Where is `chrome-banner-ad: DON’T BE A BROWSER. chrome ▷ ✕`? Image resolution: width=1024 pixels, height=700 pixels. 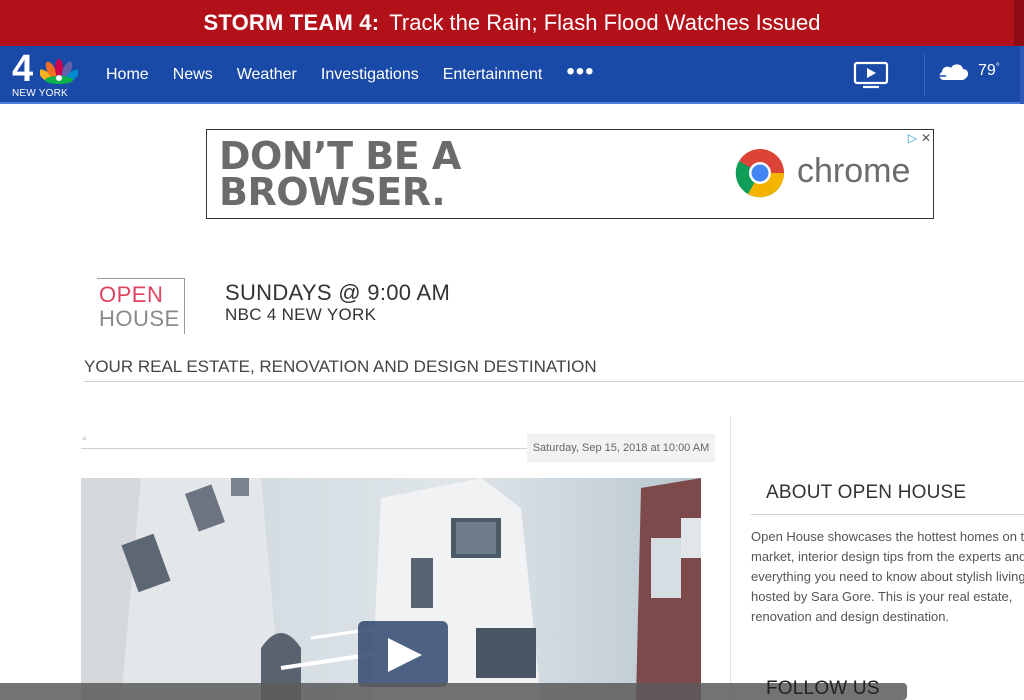 chrome-banner-ad: DON’T BE A BROWSER. chrome ▷ ✕ is located at coordinates (570, 174).